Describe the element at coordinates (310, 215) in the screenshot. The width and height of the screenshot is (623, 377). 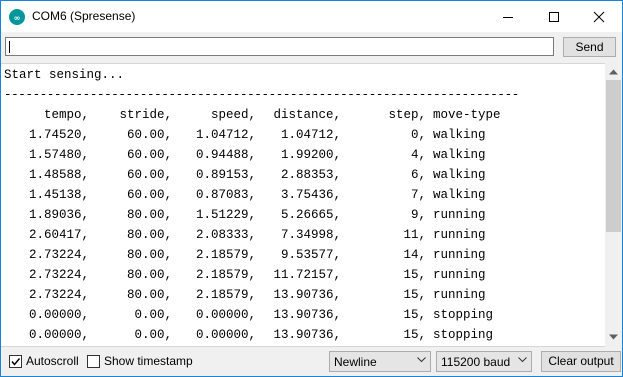
I see `cell-distance: 5.26665,` at that location.